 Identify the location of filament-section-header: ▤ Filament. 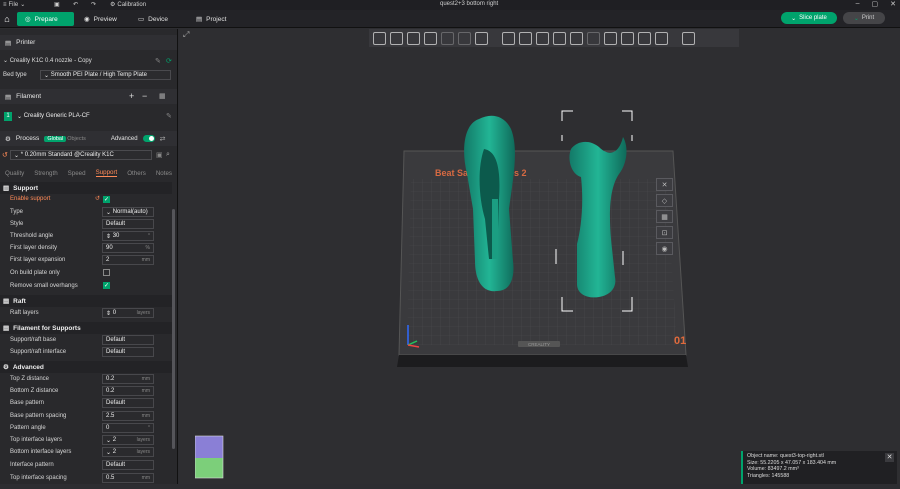
(88, 96).